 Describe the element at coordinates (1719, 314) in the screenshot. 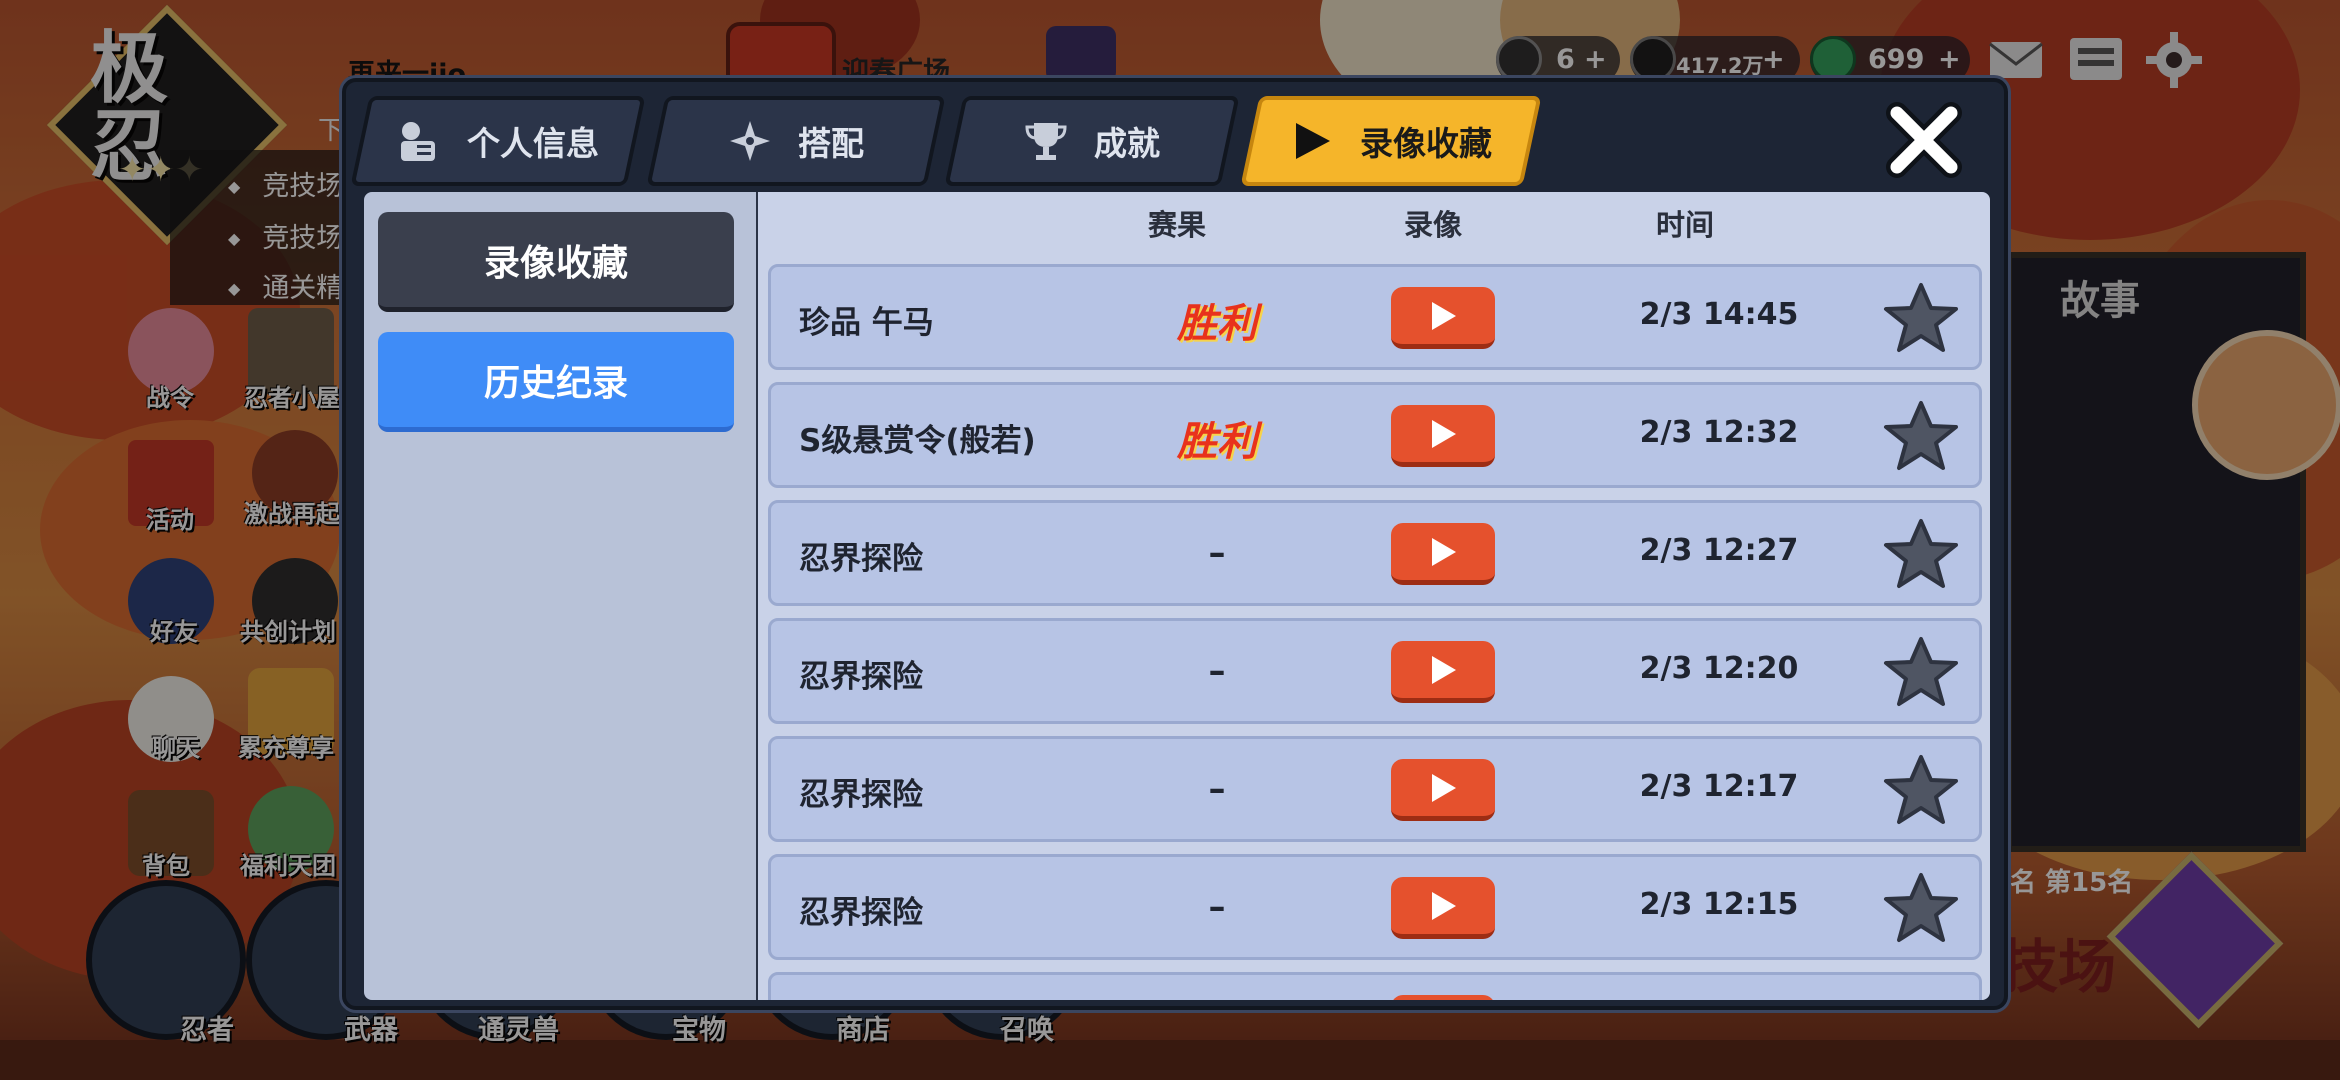

I see `replay-time: 2/3 14:45` at that location.